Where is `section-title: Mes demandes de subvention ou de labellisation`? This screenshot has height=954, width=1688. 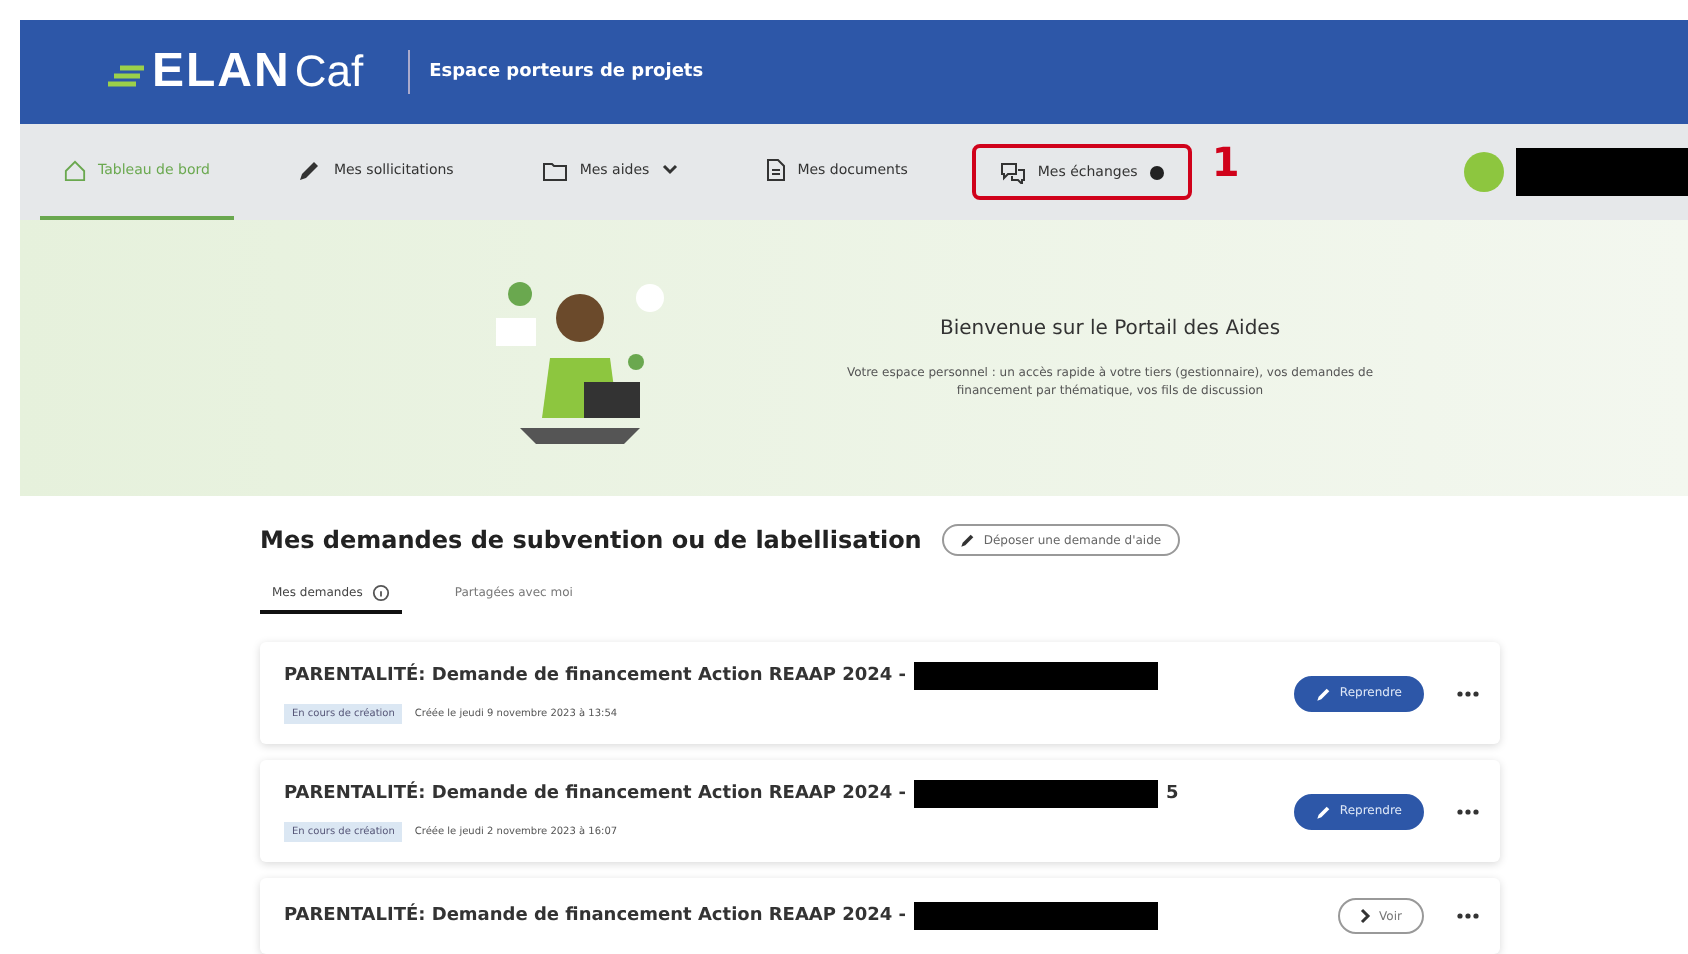 section-title: Mes demandes de subvention ou de labellisation is located at coordinates (591, 540).